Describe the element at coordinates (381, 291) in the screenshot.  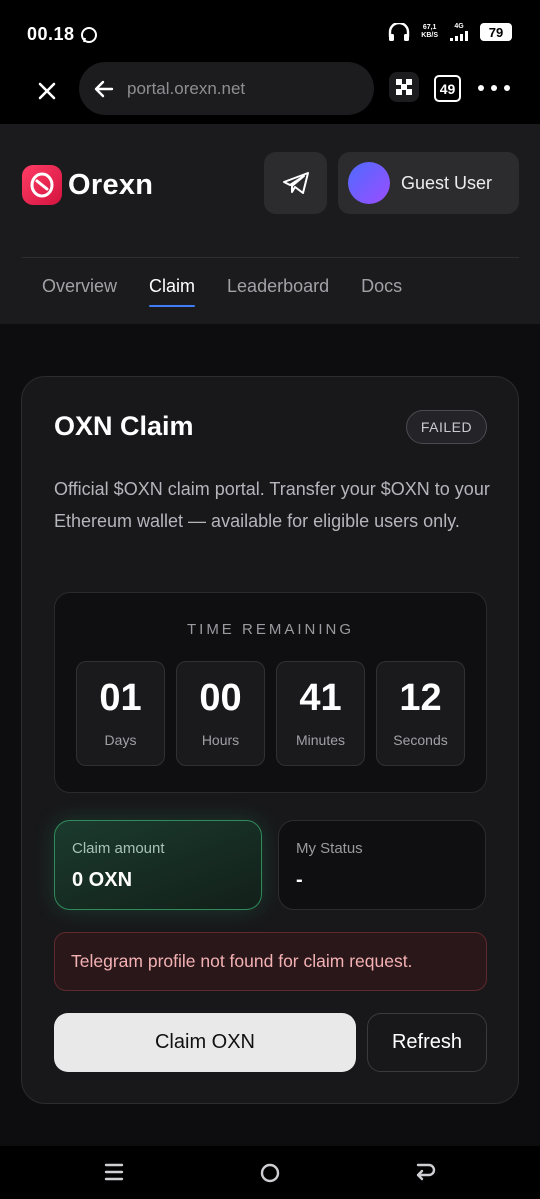
I see `nav-docs: Docs` at that location.